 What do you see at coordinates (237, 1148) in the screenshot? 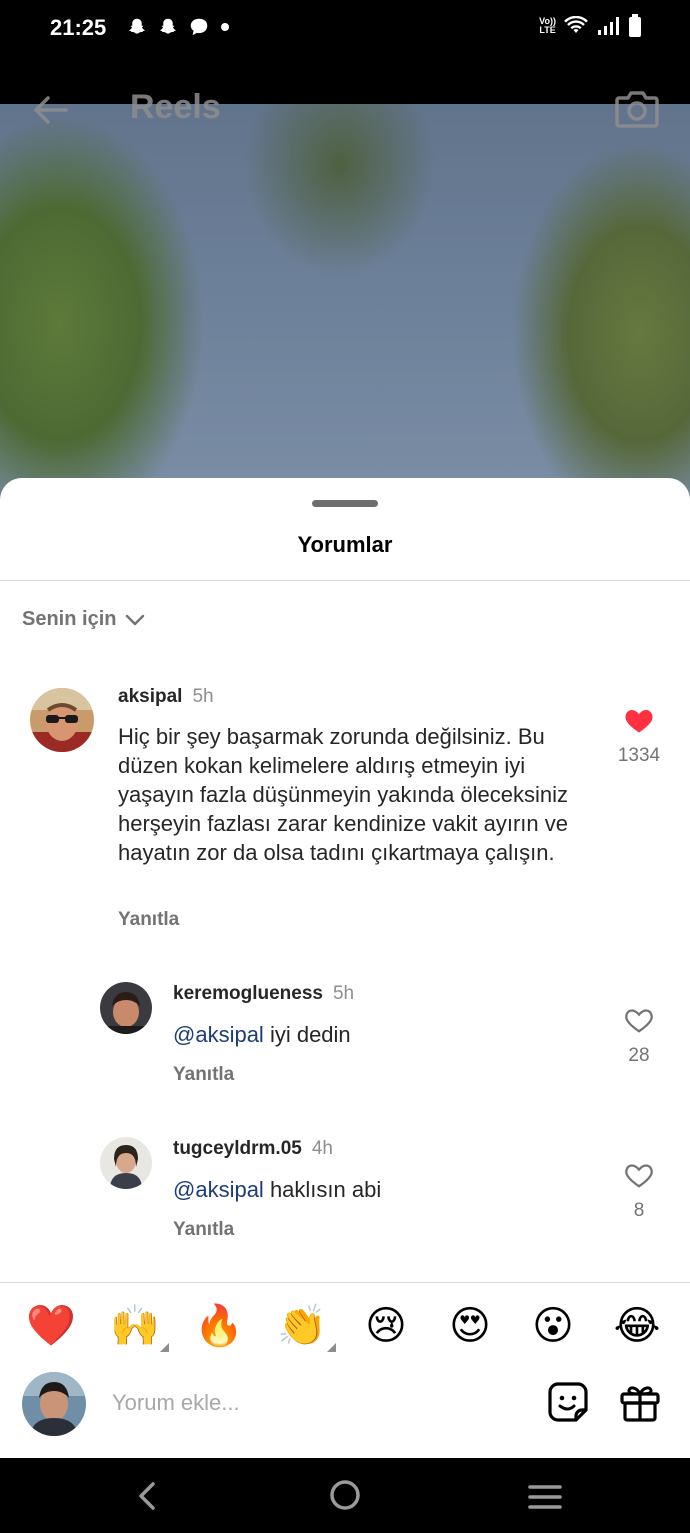
I see `comment-username: tugceyldrm.05` at bounding box center [237, 1148].